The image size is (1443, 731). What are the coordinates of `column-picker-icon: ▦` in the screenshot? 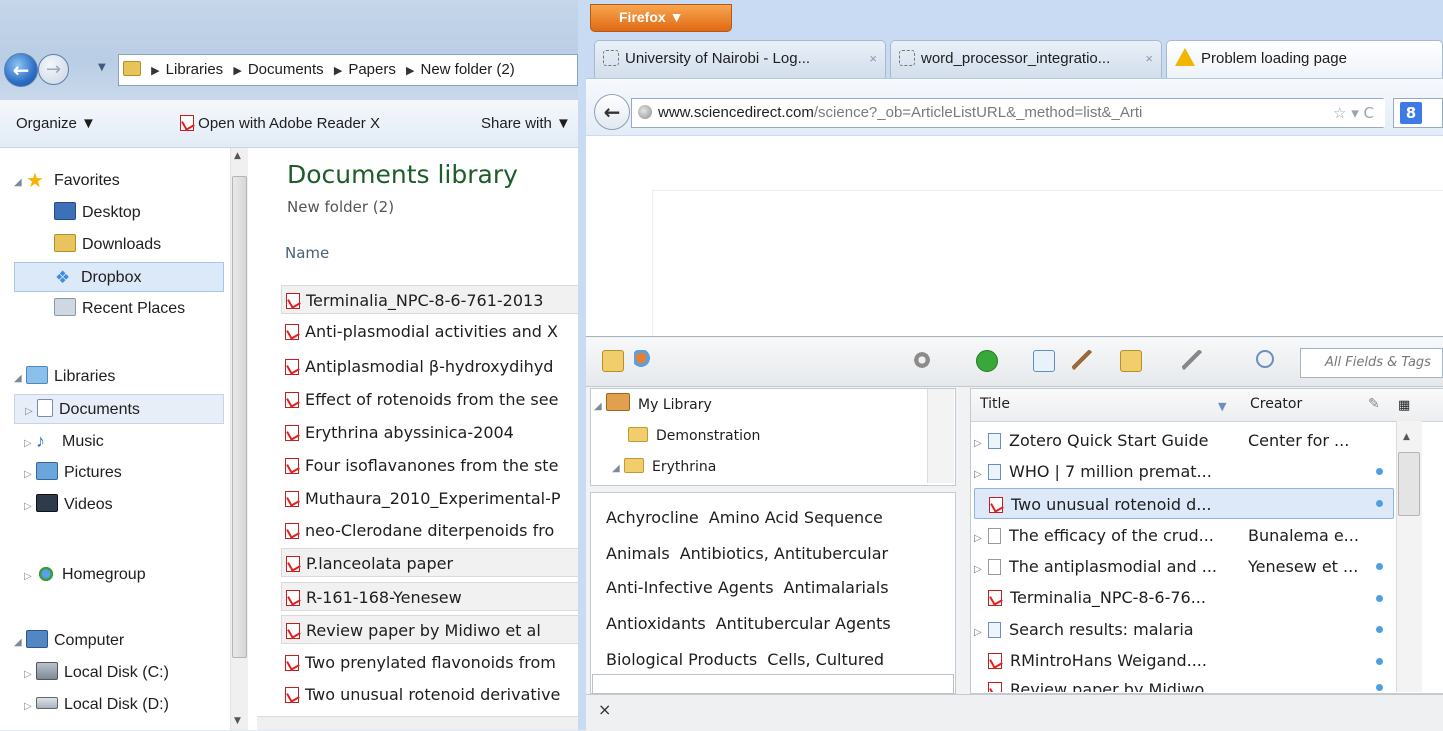 It's located at (1404, 405).